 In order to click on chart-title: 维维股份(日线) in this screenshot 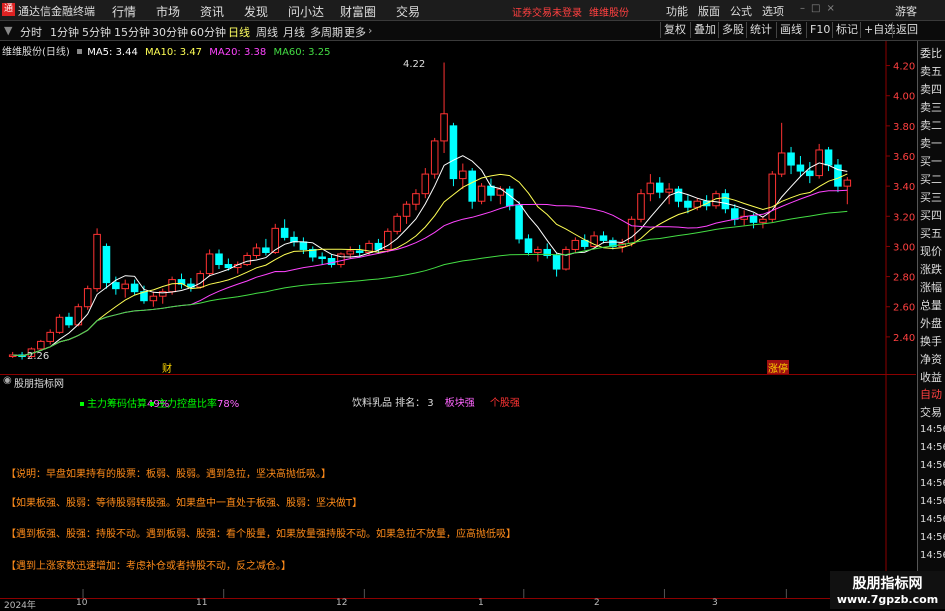, I will do `click(36, 52)`.